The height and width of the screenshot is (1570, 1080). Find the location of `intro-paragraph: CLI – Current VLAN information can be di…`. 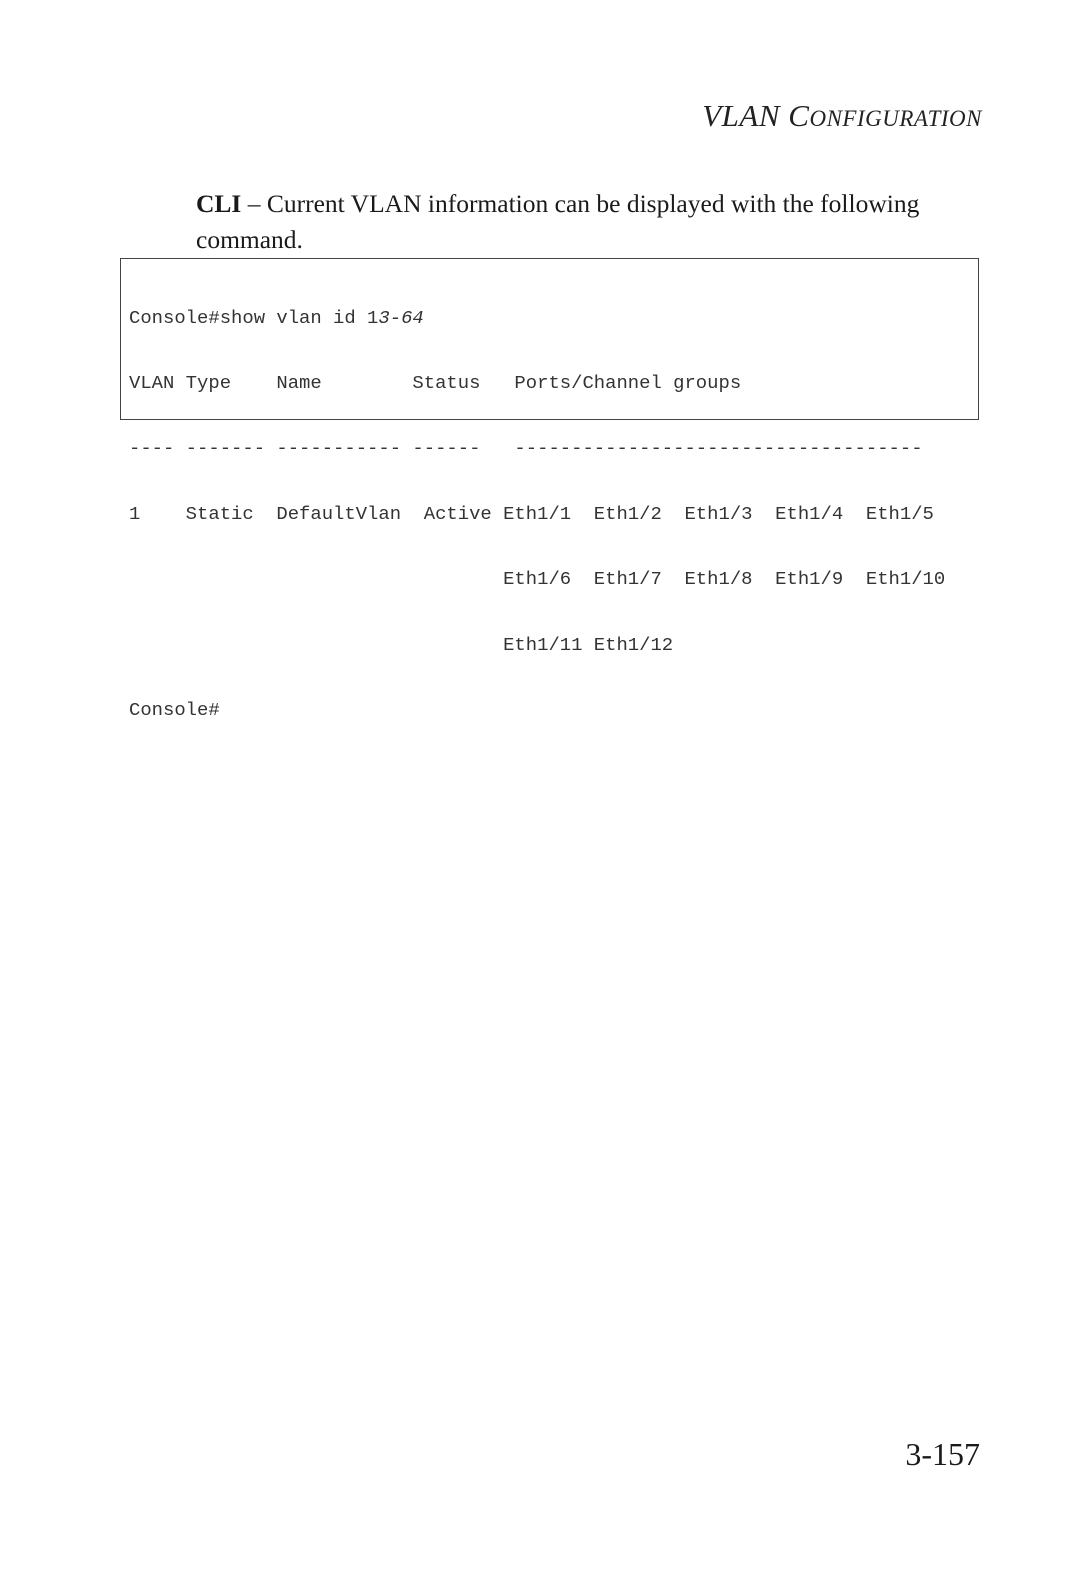

intro-paragraph: CLI – Current VLAN information can be di… is located at coordinates (586, 222).